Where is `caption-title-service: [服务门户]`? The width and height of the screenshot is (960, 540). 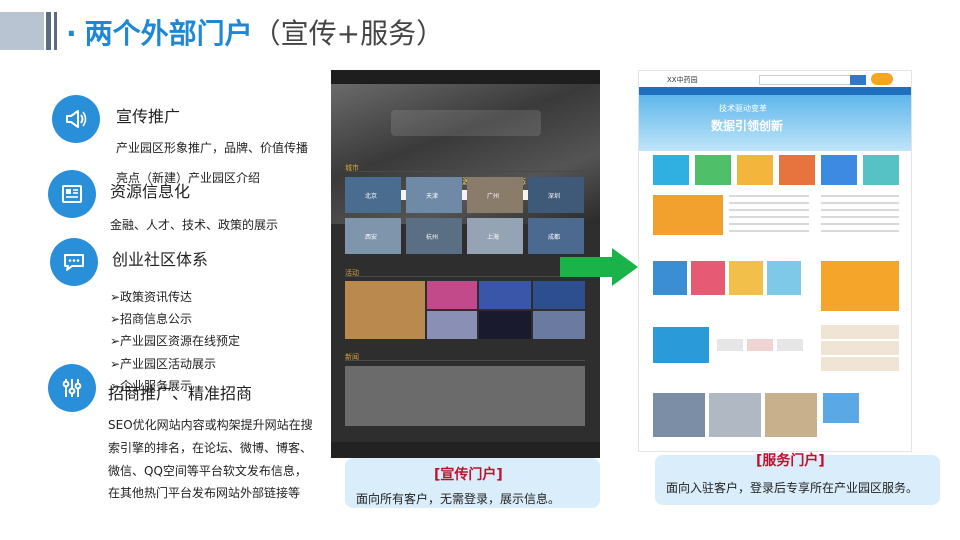
caption-title-service: [服务门户] is located at coordinates (790, 461).